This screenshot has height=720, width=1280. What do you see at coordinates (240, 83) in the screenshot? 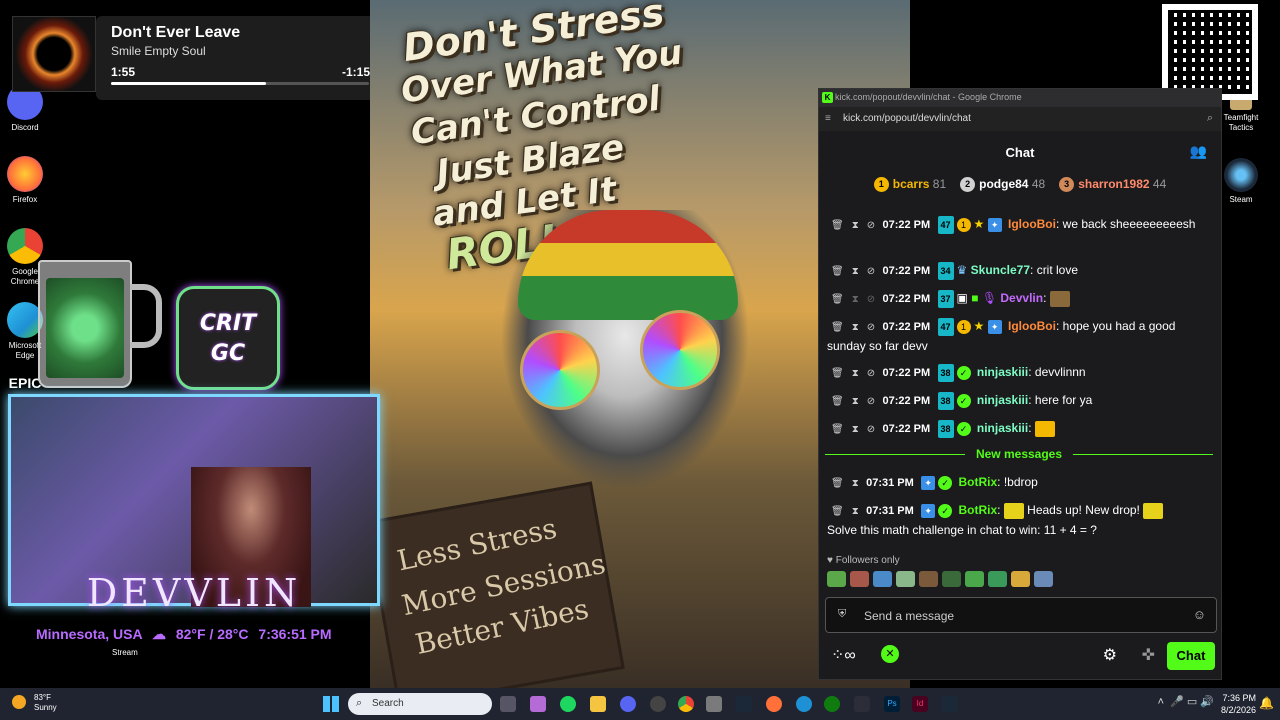
I see `track-progress-bar` at bounding box center [240, 83].